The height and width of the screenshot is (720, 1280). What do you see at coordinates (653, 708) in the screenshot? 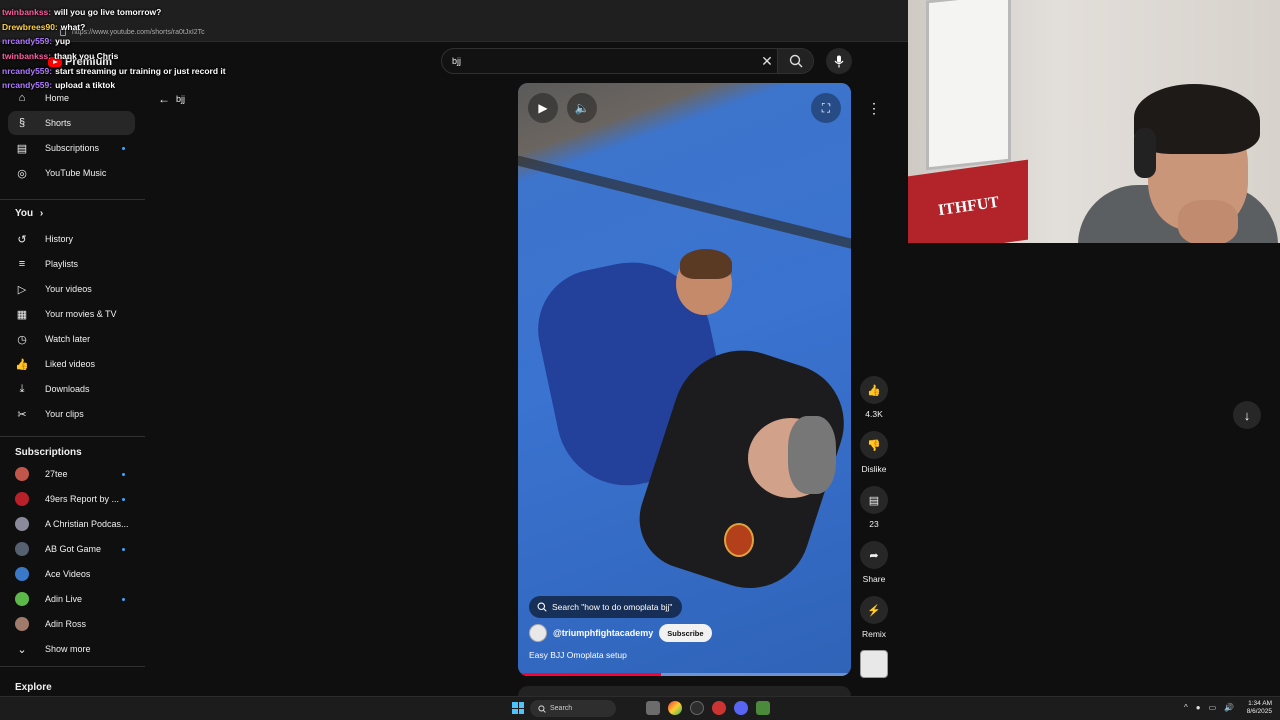
I see `task-view-icon` at bounding box center [653, 708].